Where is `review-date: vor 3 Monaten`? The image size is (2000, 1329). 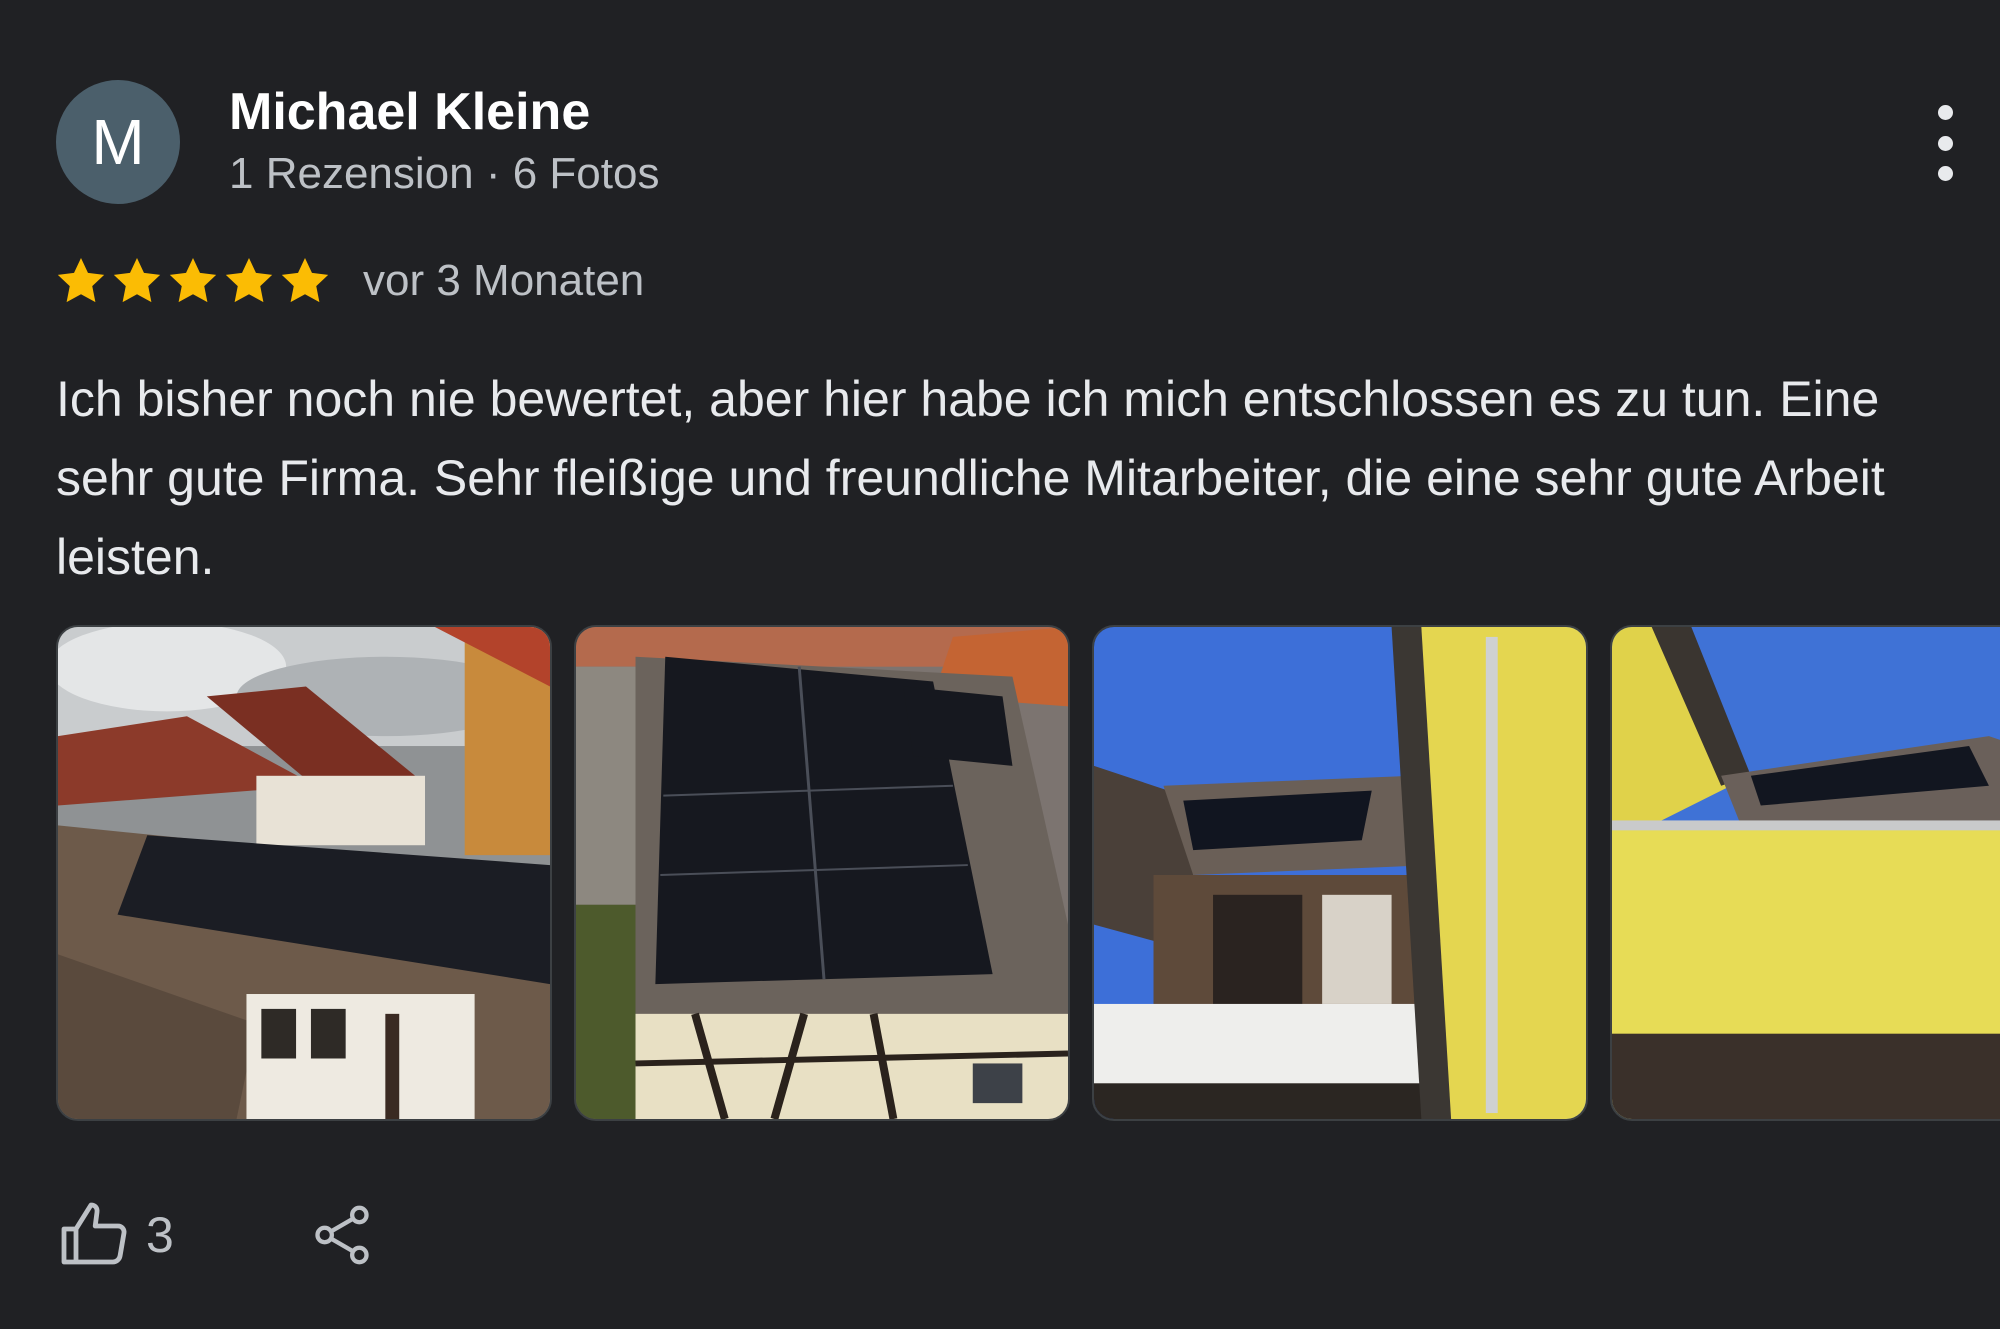
review-date: vor 3 Monaten is located at coordinates (504, 280).